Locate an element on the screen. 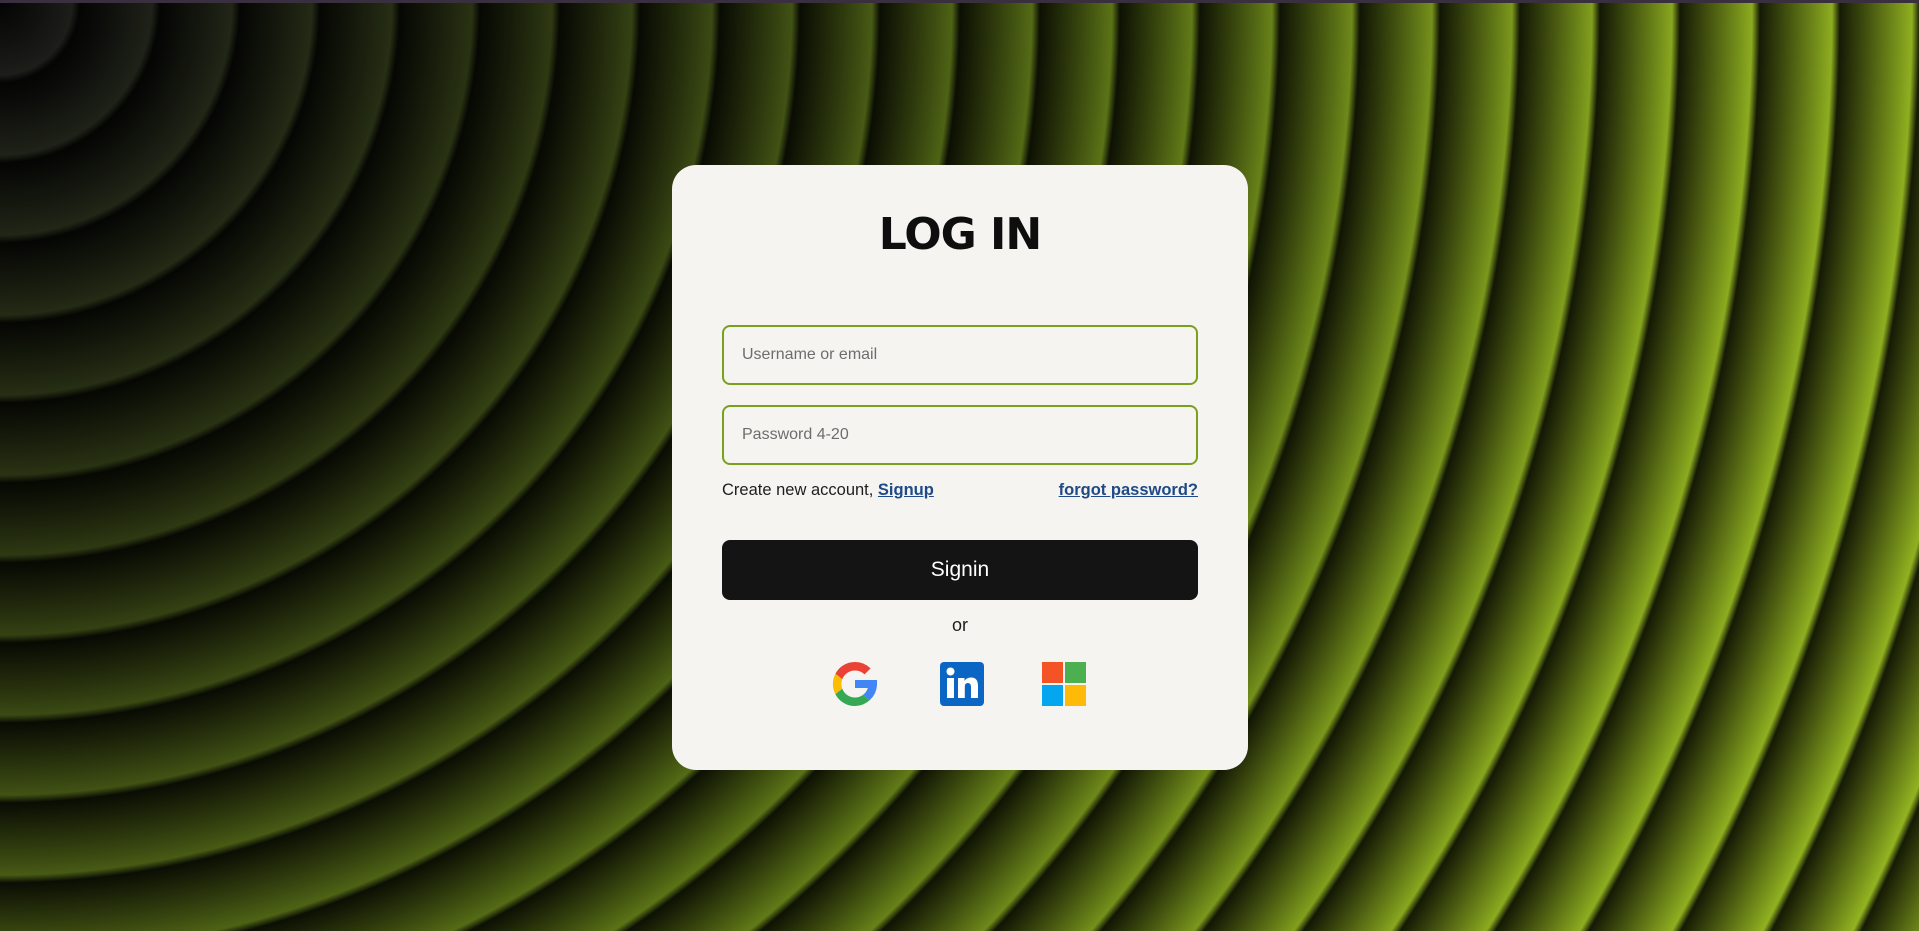 Image resolution: width=1919 pixels, height=931 pixels. page-title: LOG IN is located at coordinates (960, 234).